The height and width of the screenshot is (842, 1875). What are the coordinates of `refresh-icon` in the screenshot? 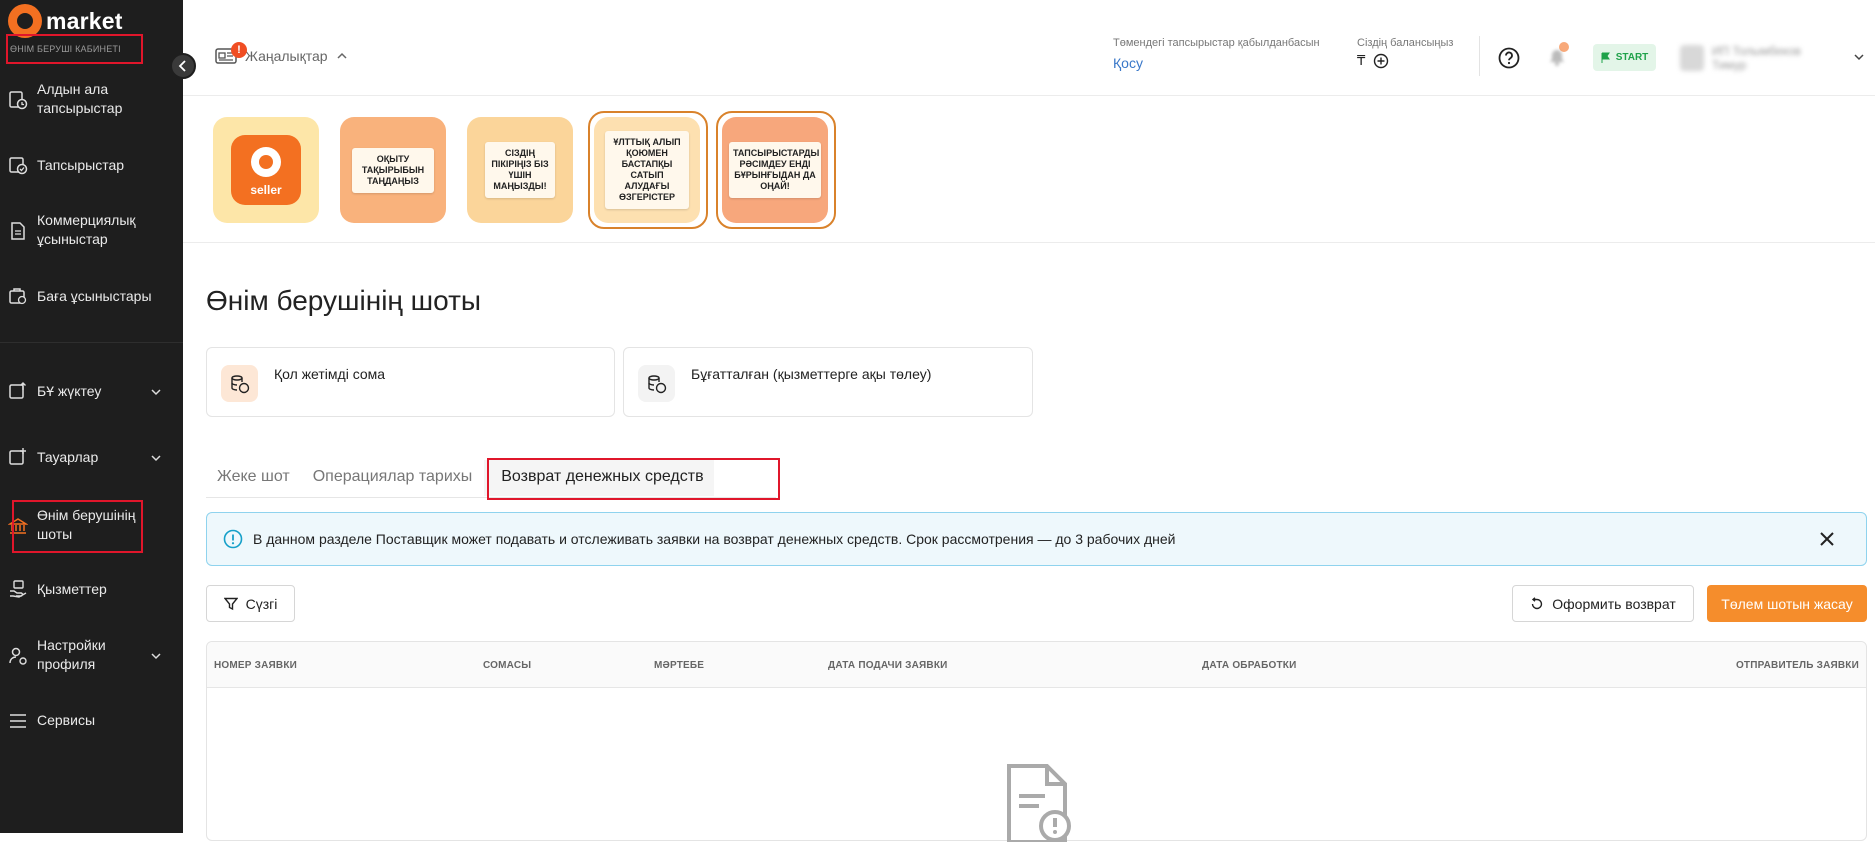 It's located at (1537, 602).